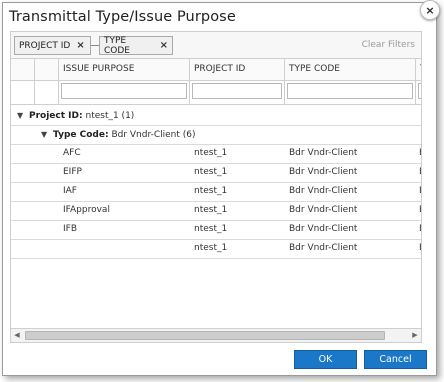  I want to click on clear-filters-link: Clear Filters, so click(388, 45).